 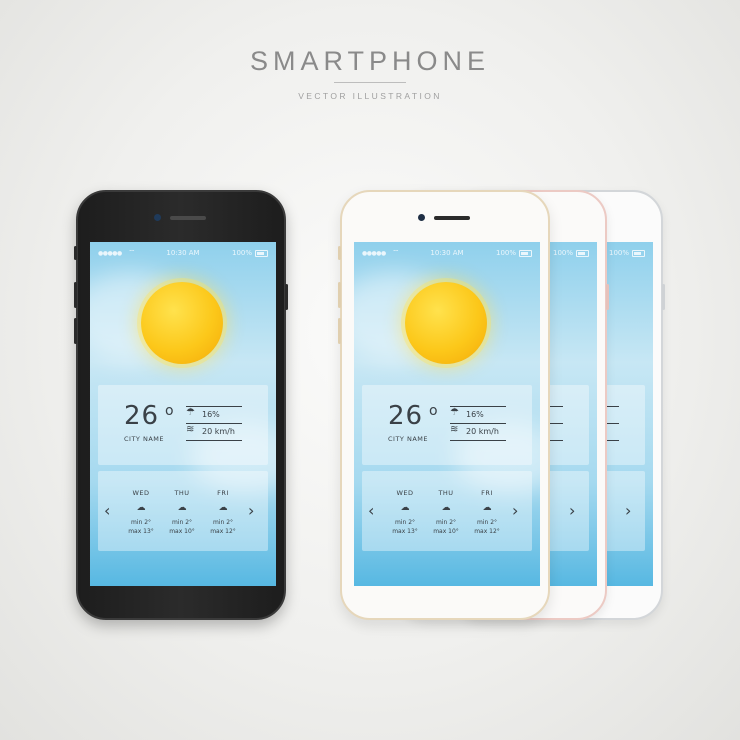 I want to click on illustration-subtitle: VECTOR ILLUSTRATION, so click(x=370, y=96).